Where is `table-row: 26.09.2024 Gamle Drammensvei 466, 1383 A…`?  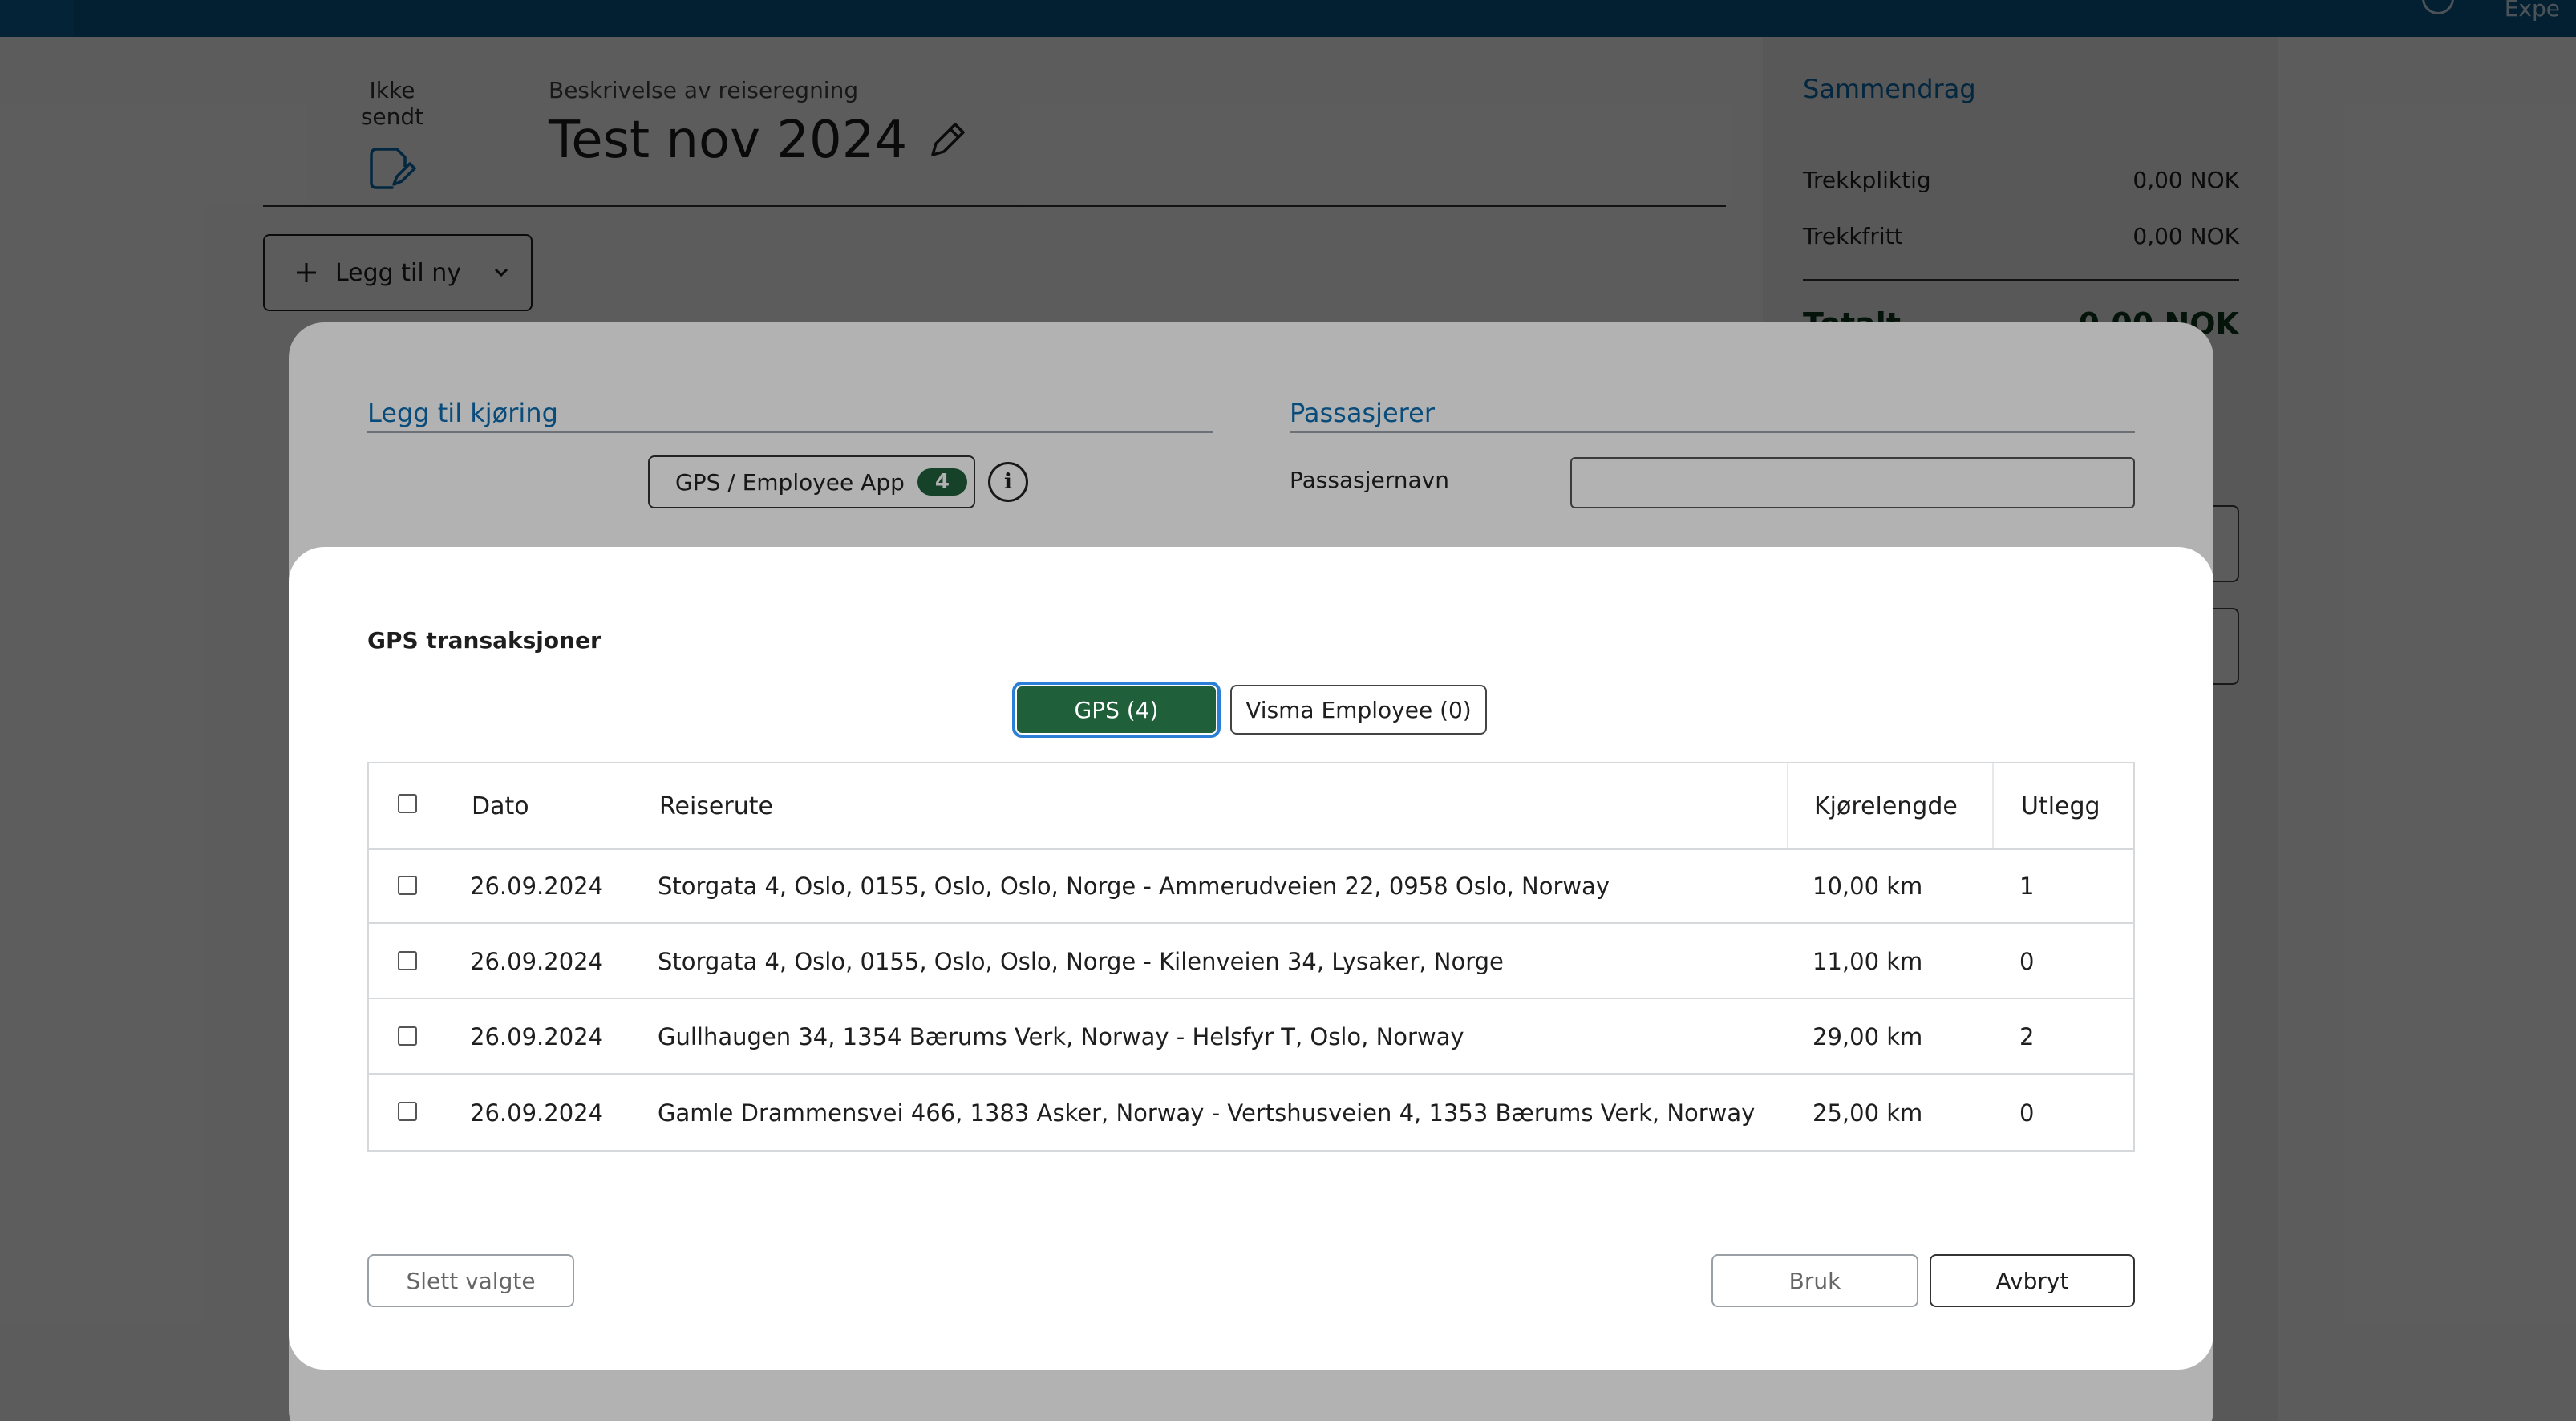 table-row: 26.09.2024 Gamle Drammensvei 466, 1383 A… is located at coordinates (1251, 1113).